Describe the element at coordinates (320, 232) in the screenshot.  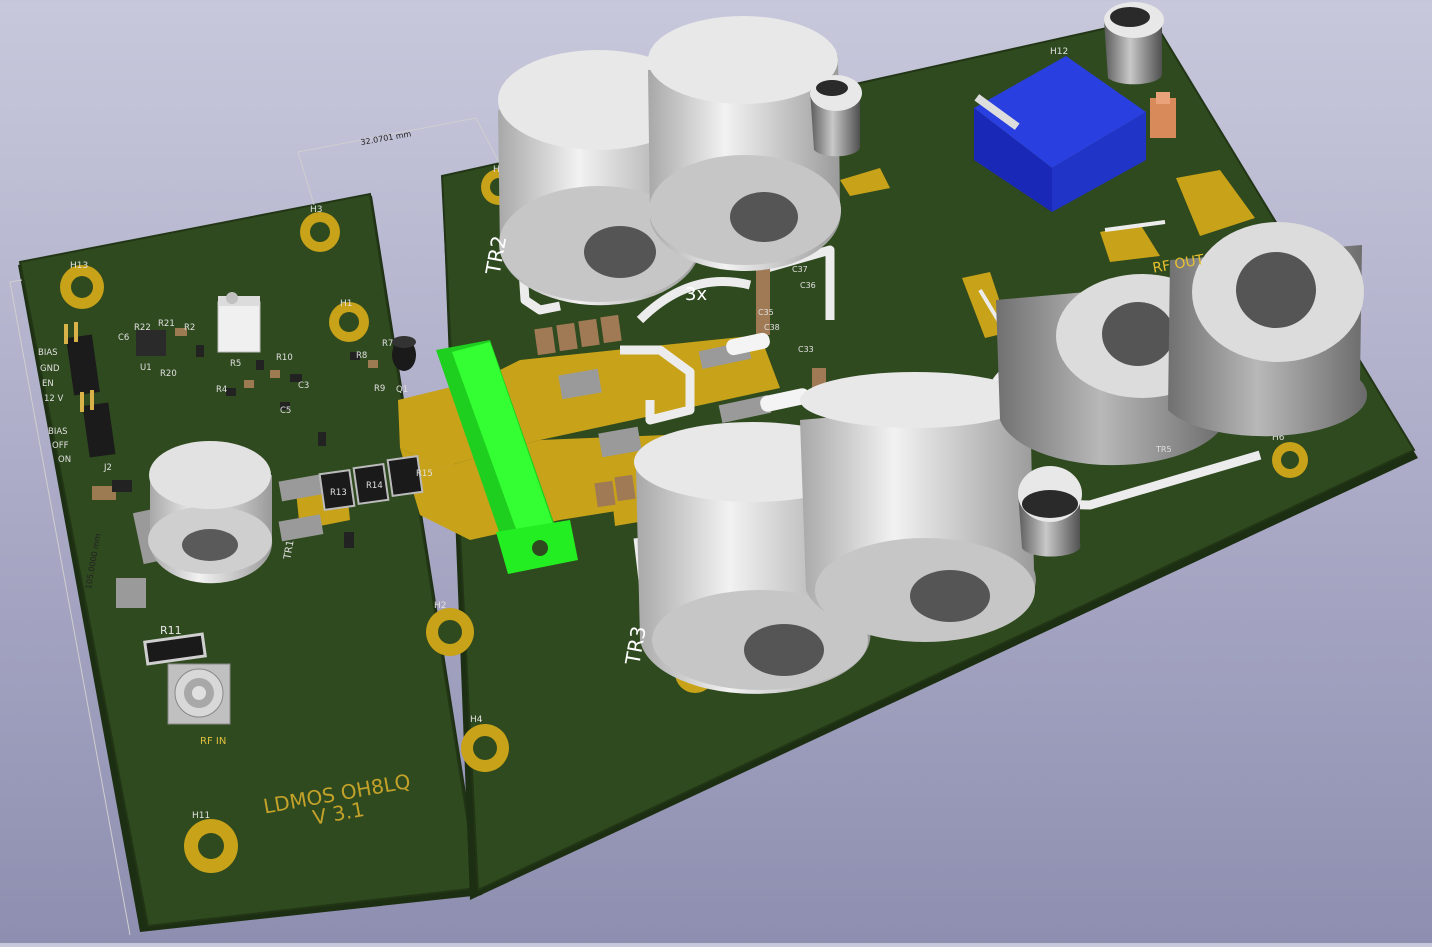
I see `hole-h3` at that location.